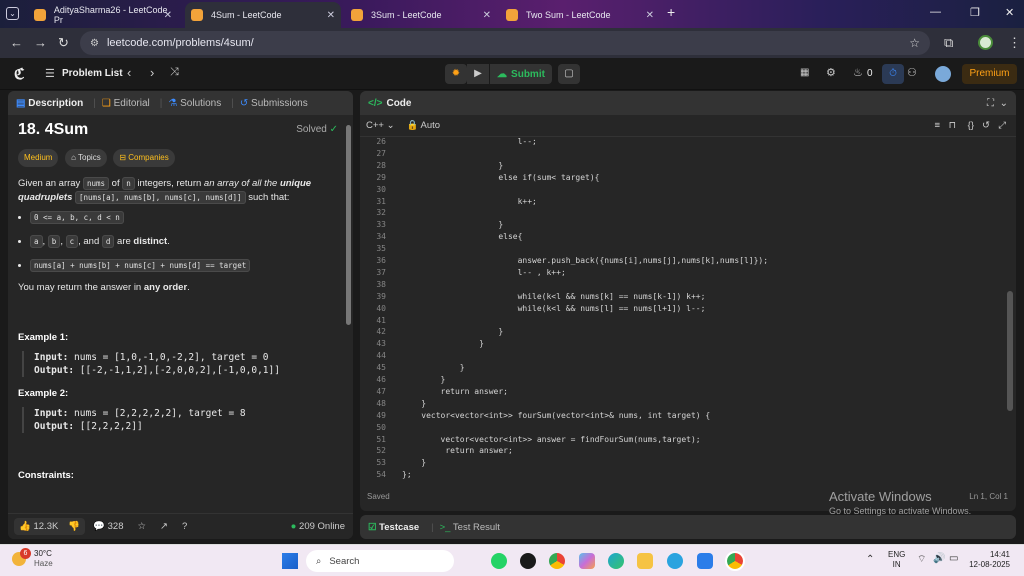  Describe the element at coordinates (86, 158) in the screenshot. I see `topics-tag: ⌂ Topics` at that location.